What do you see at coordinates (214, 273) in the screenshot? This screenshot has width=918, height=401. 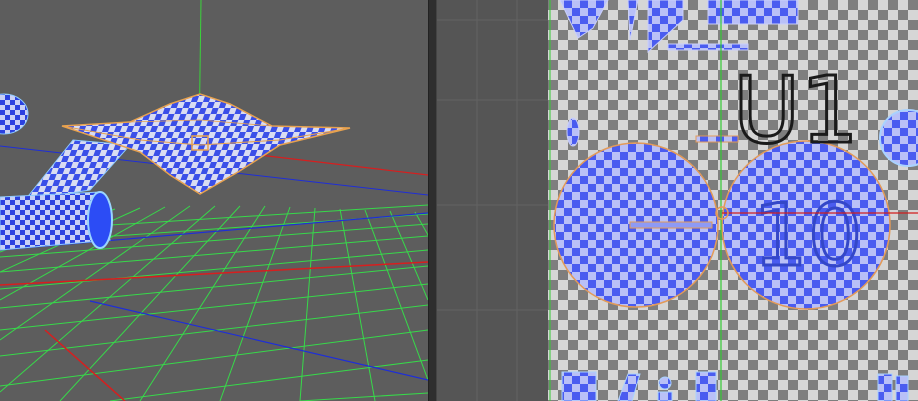 I see `axis-x-floor` at bounding box center [214, 273].